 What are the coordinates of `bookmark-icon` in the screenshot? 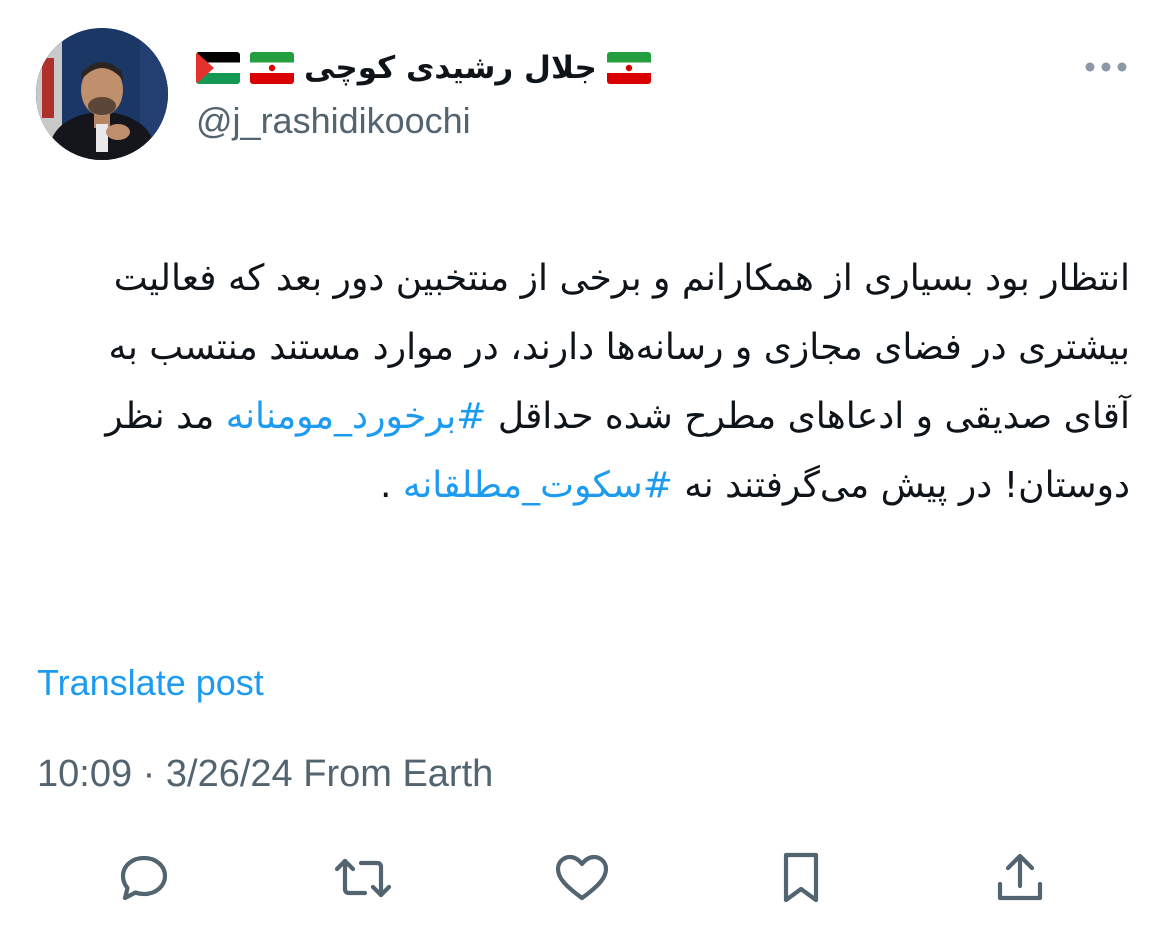 It's located at (801, 878).